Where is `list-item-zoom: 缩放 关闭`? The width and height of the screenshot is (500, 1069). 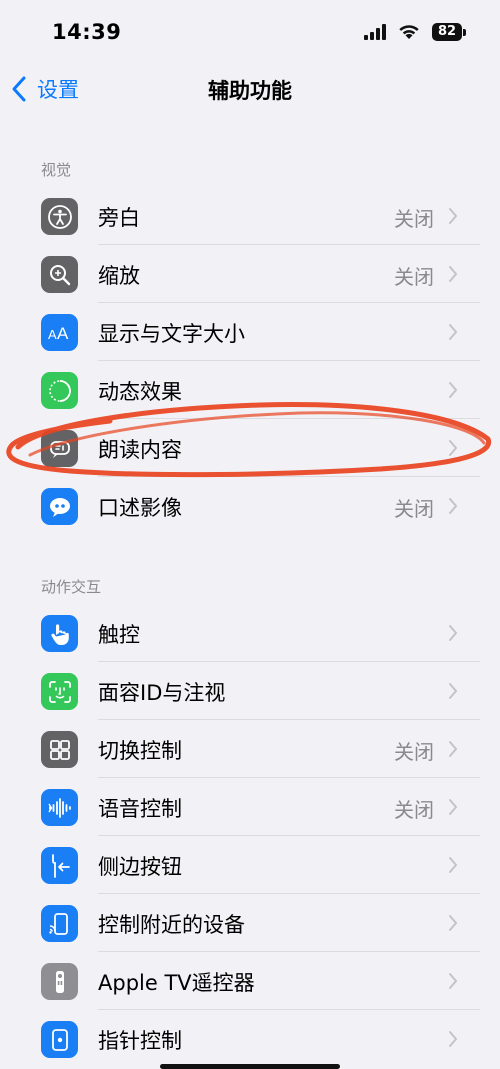
list-item-zoom: 缩放 关闭 is located at coordinates (250, 274).